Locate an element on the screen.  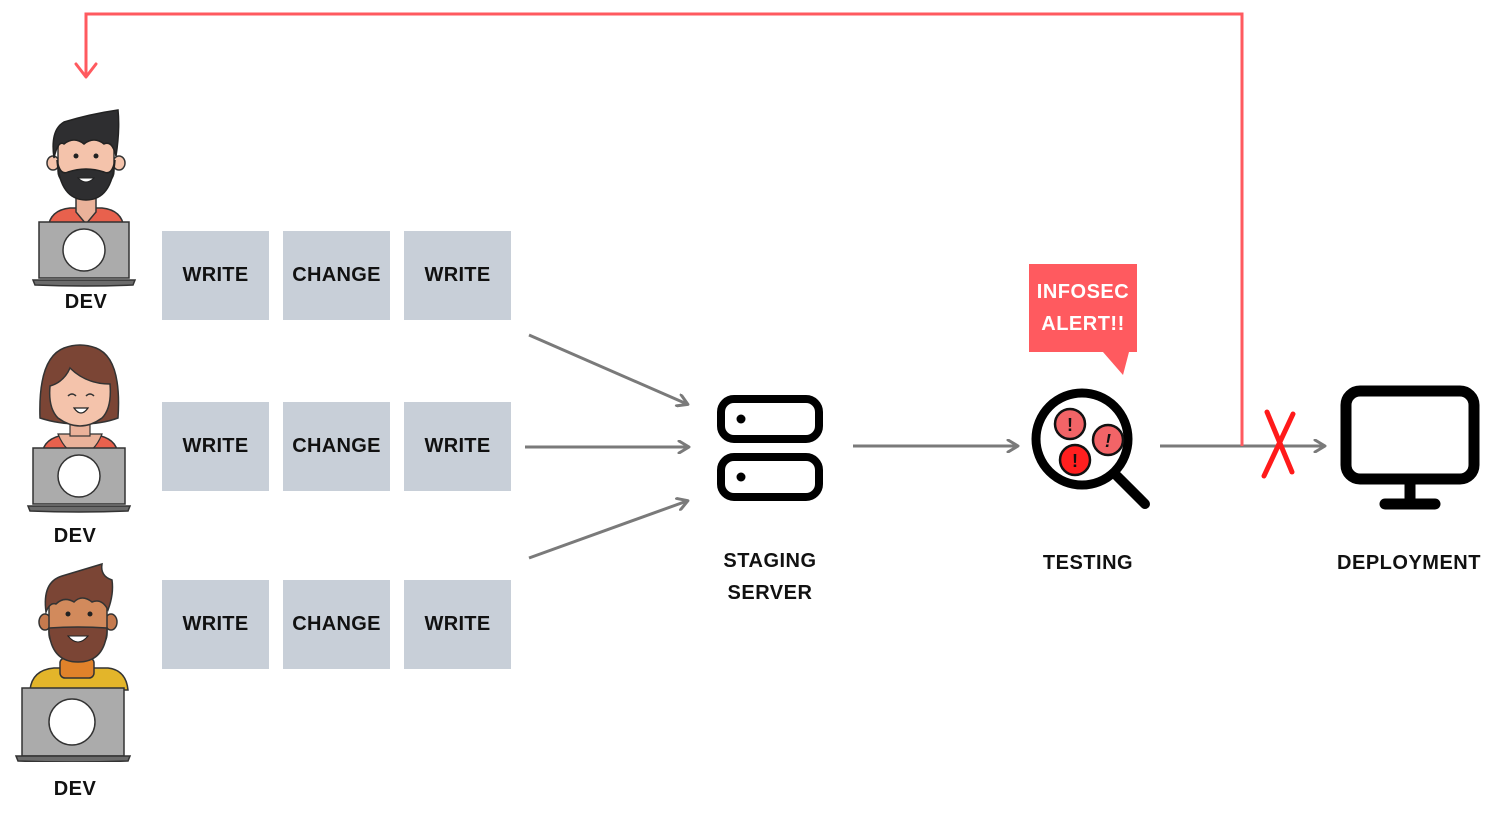
dev-avatar-1-icon is located at coordinates (84, 198).